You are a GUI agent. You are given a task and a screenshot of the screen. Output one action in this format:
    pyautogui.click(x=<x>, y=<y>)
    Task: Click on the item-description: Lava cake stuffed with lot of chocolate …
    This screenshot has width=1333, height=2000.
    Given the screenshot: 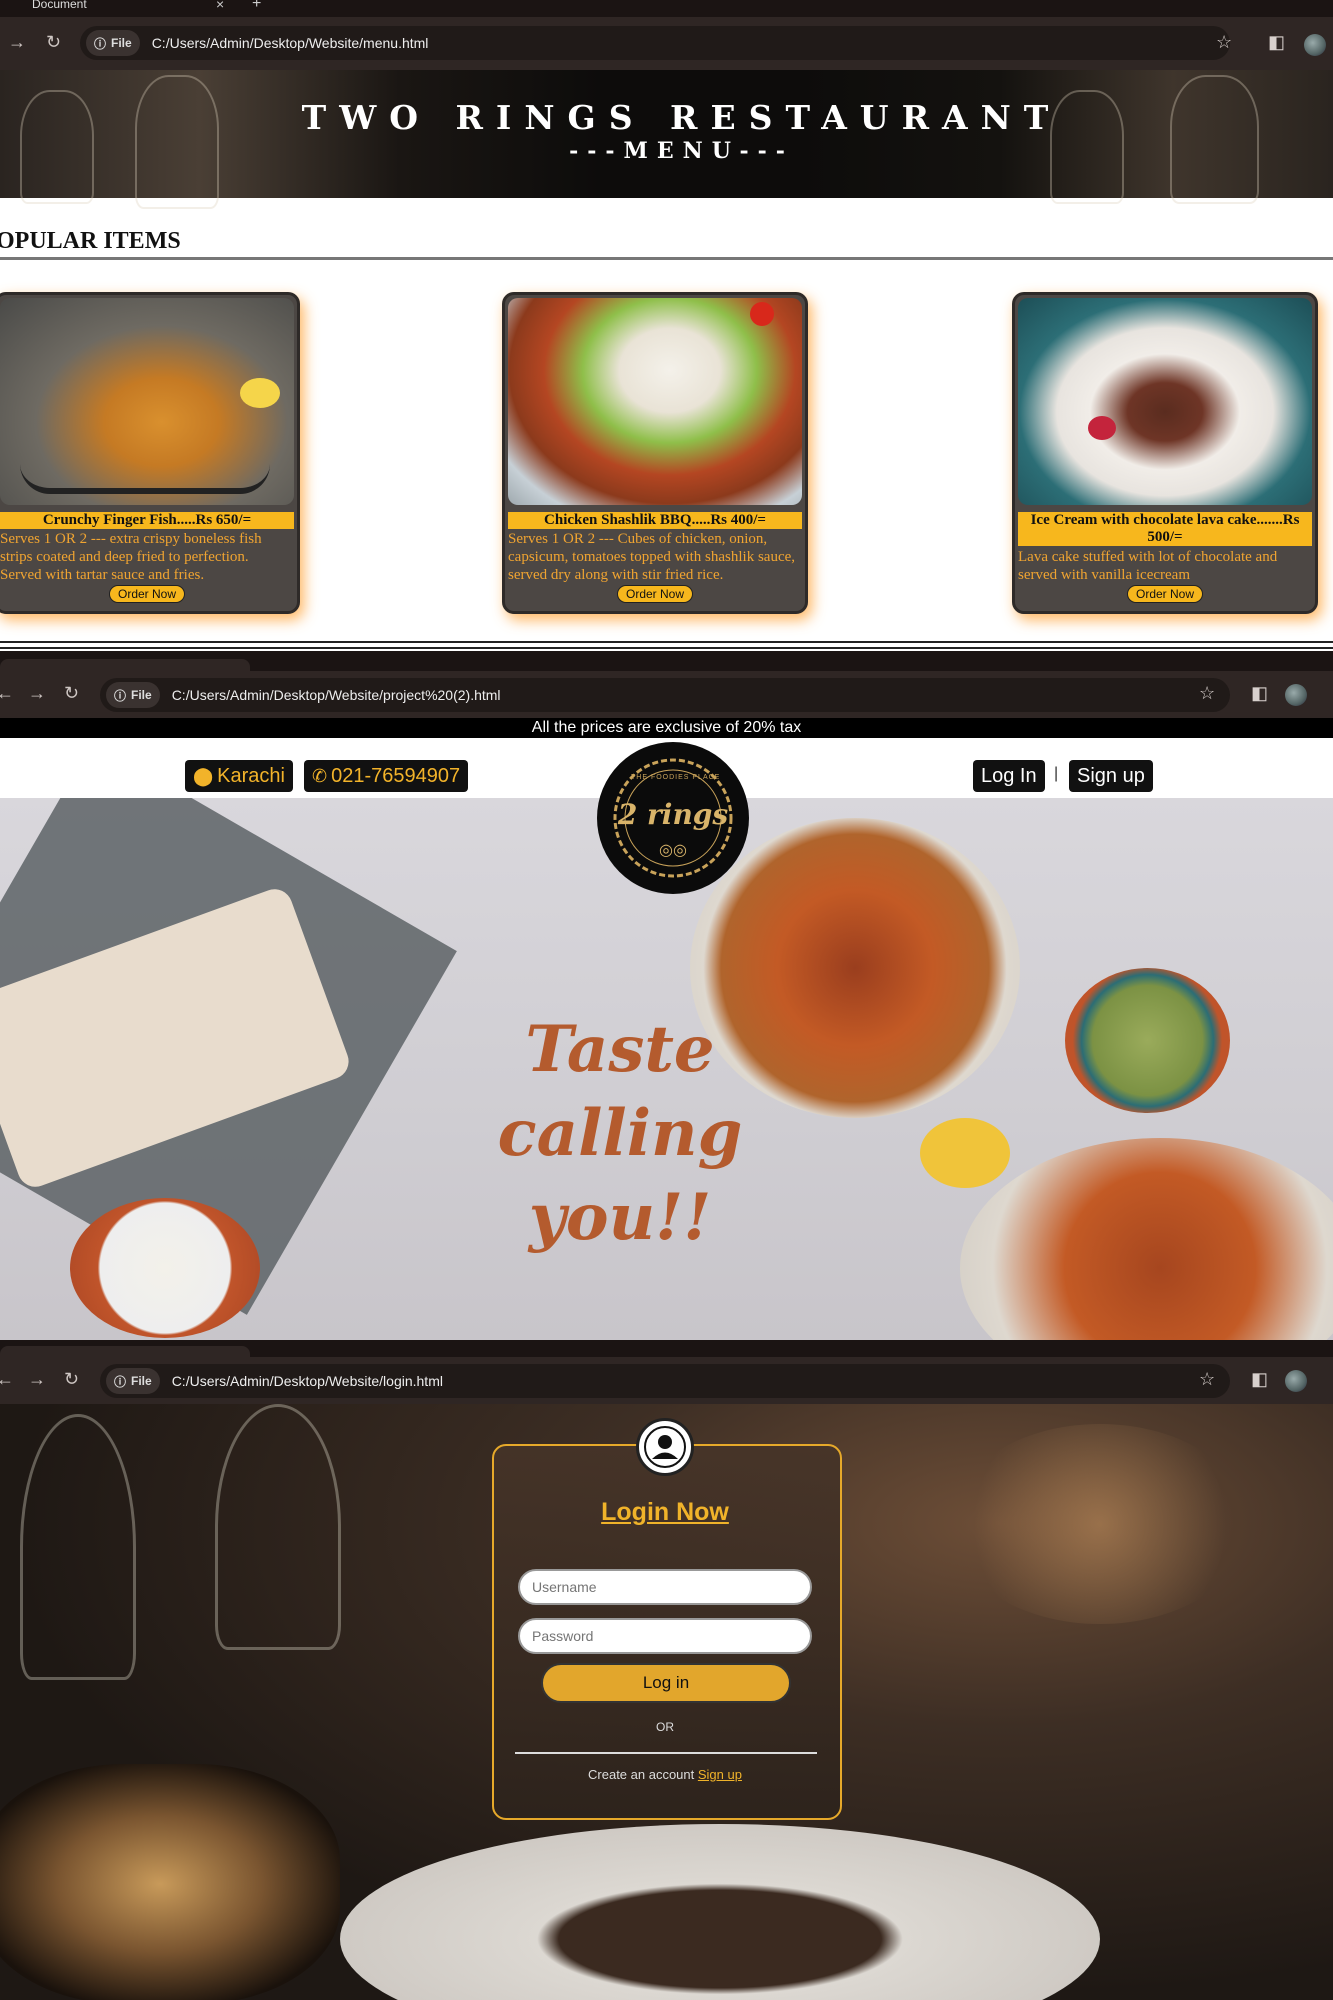 What is the action you would take?
    pyautogui.click(x=1148, y=566)
    